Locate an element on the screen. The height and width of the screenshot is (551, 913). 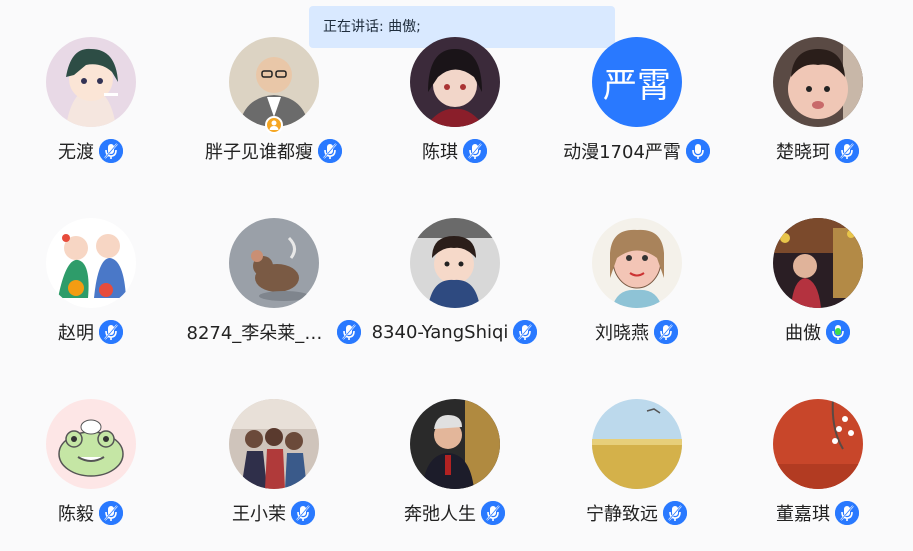
mic-speaking-icon is located at coordinates (838, 332).